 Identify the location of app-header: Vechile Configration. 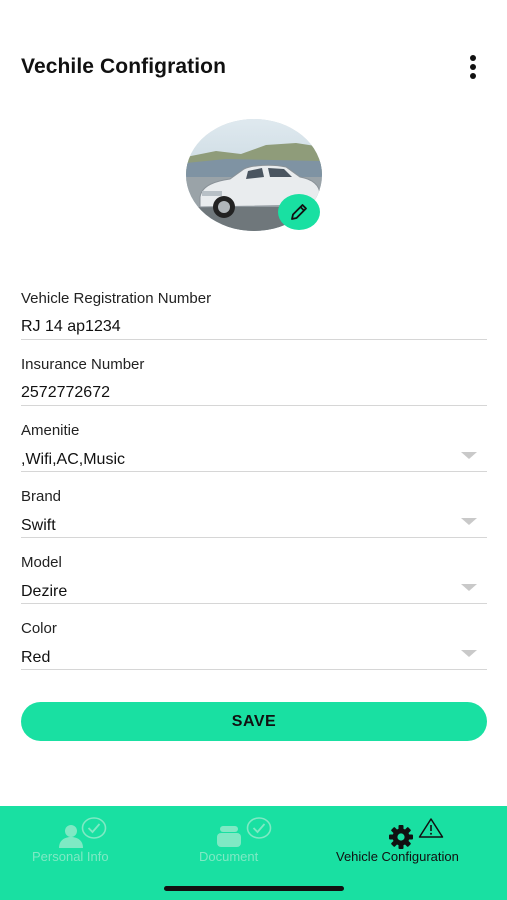
(253, 55).